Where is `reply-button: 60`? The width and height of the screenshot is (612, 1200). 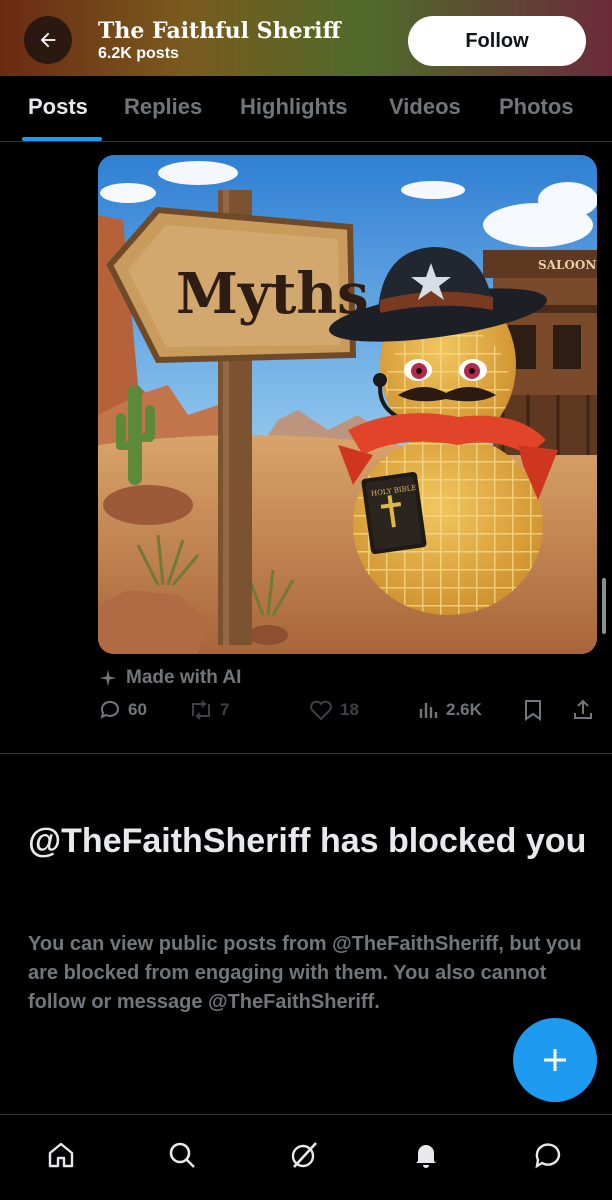
reply-button: 60 is located at coordinates (122, 710).